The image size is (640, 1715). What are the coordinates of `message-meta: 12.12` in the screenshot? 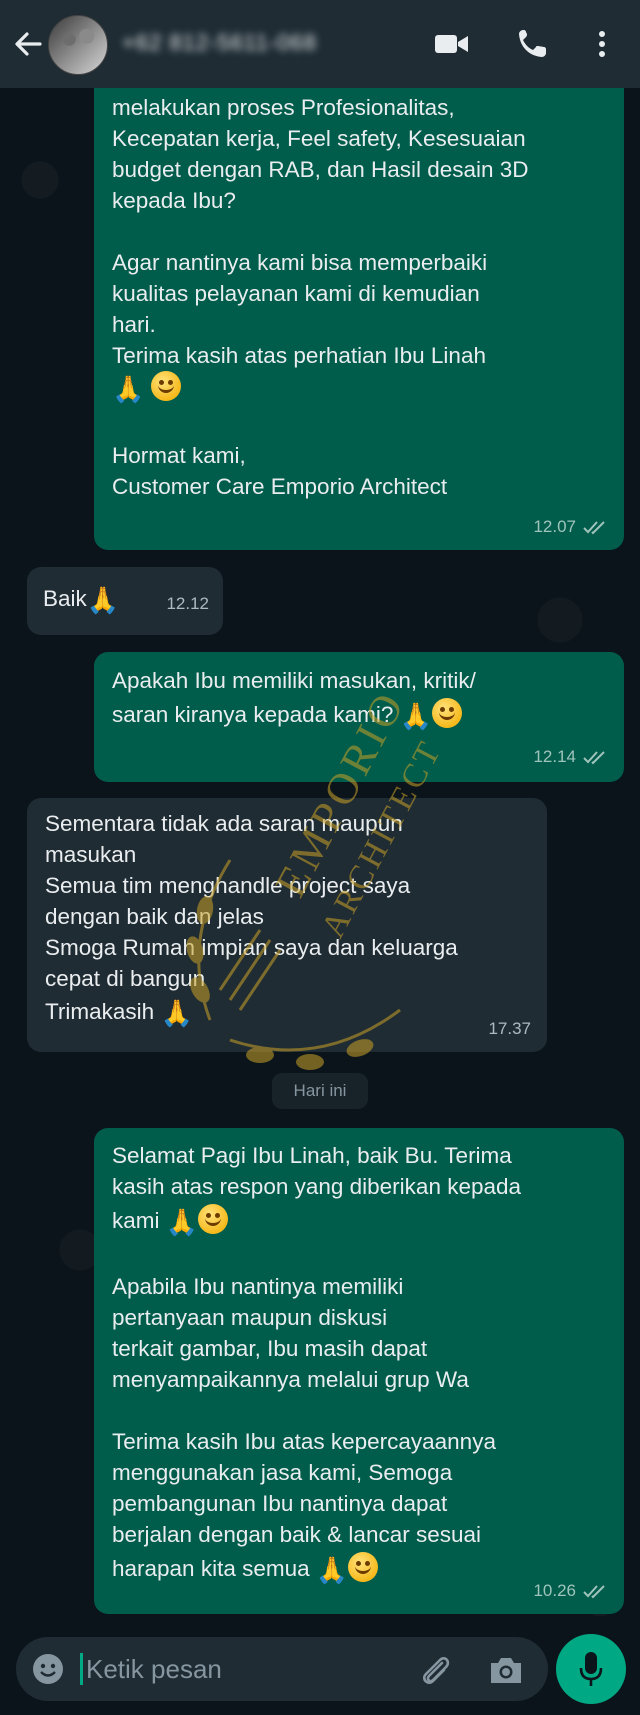 It's located at (187, 603).